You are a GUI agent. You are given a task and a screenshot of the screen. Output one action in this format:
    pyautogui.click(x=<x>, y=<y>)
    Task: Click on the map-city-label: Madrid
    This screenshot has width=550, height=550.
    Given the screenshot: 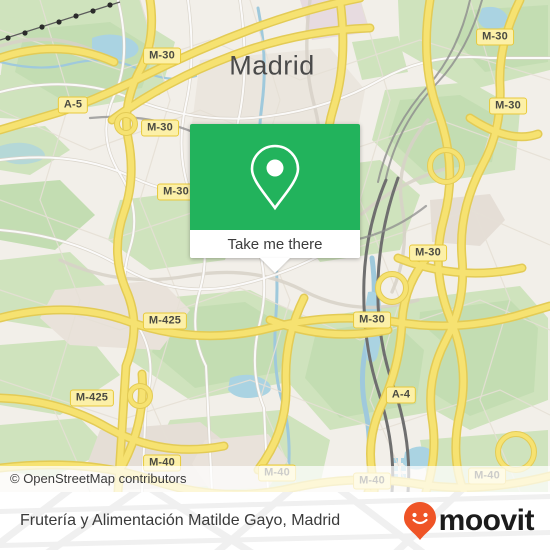 What is the action you would take?
    pyautogui.click(x=272, y=65)
    